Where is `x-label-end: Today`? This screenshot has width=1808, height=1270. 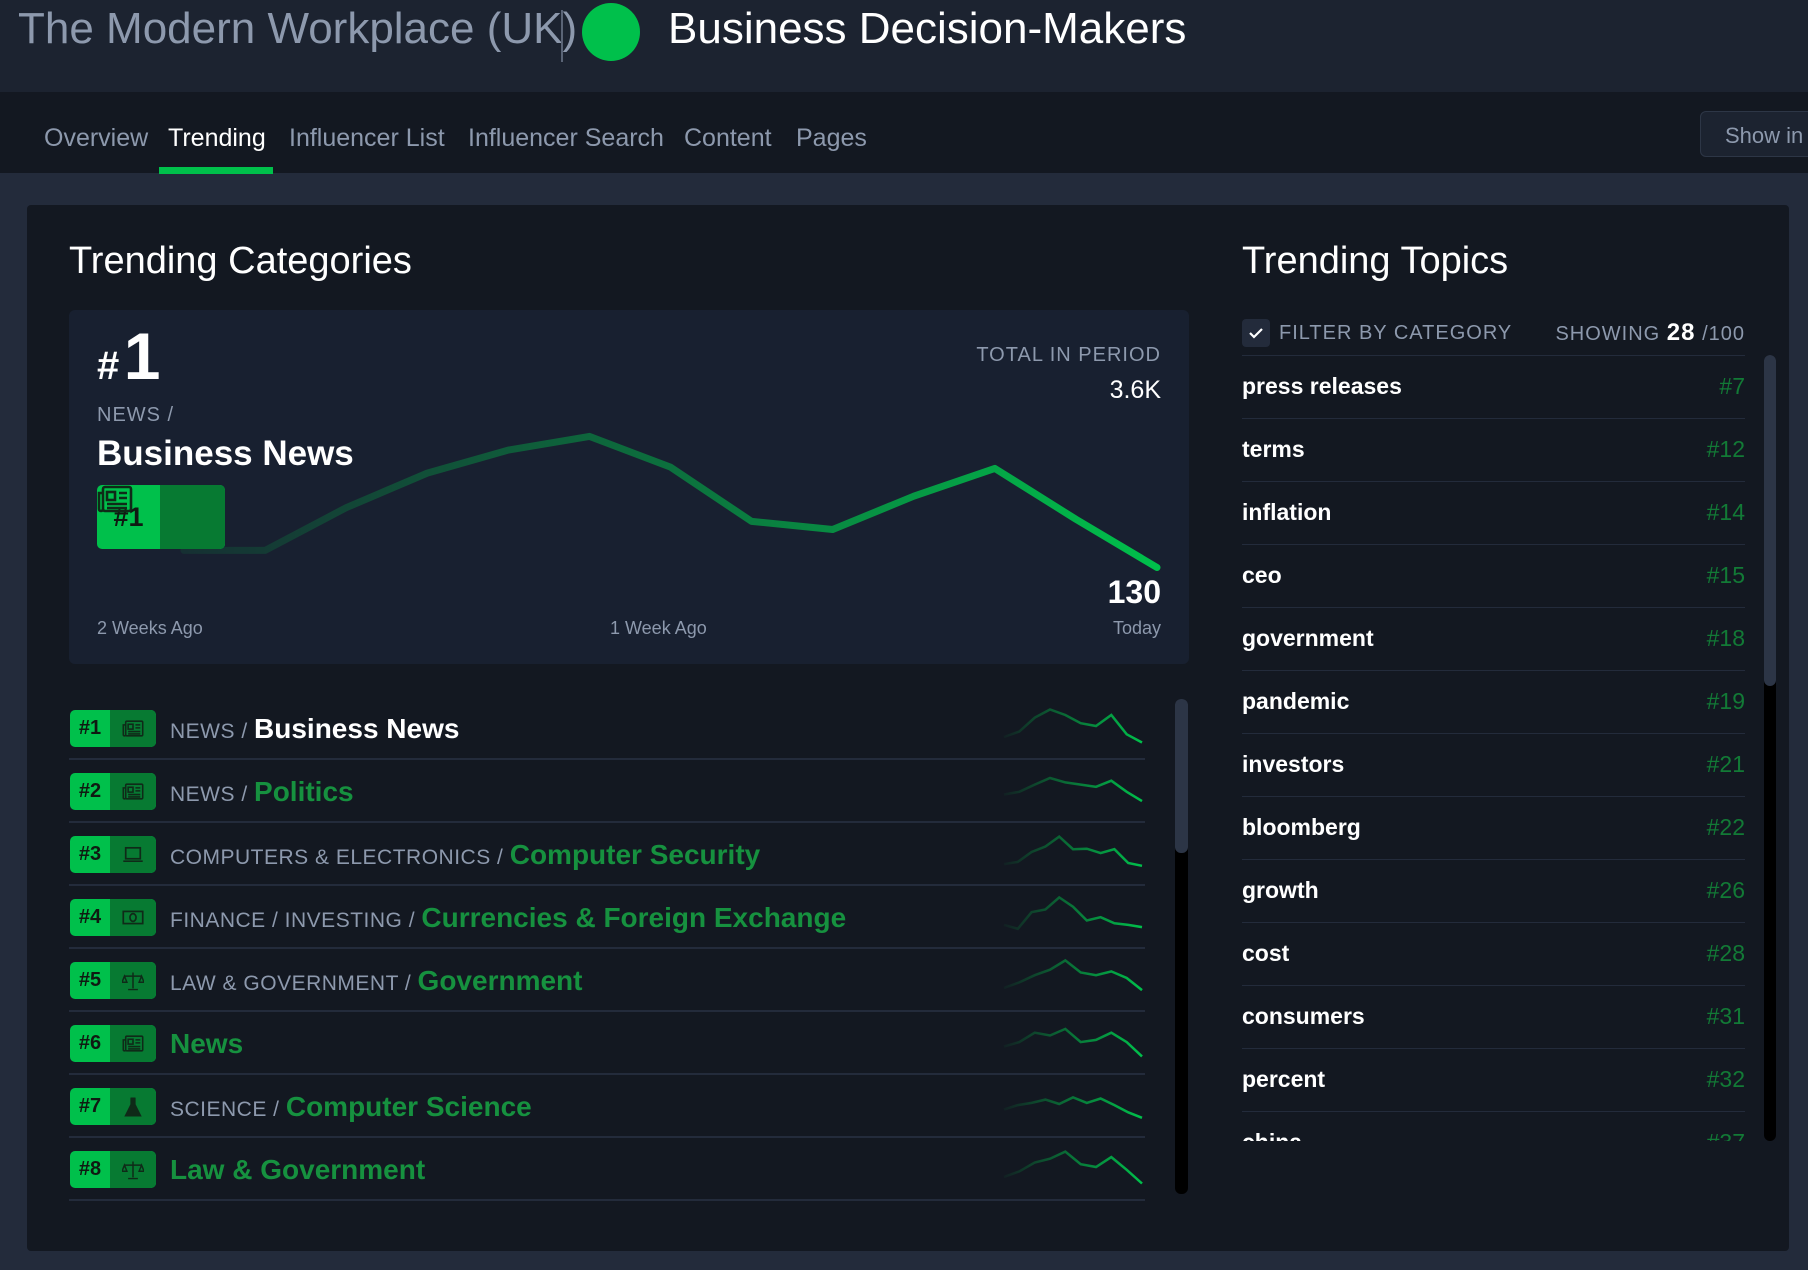 x-label-end: Today is located at coordinates (1136, 628).